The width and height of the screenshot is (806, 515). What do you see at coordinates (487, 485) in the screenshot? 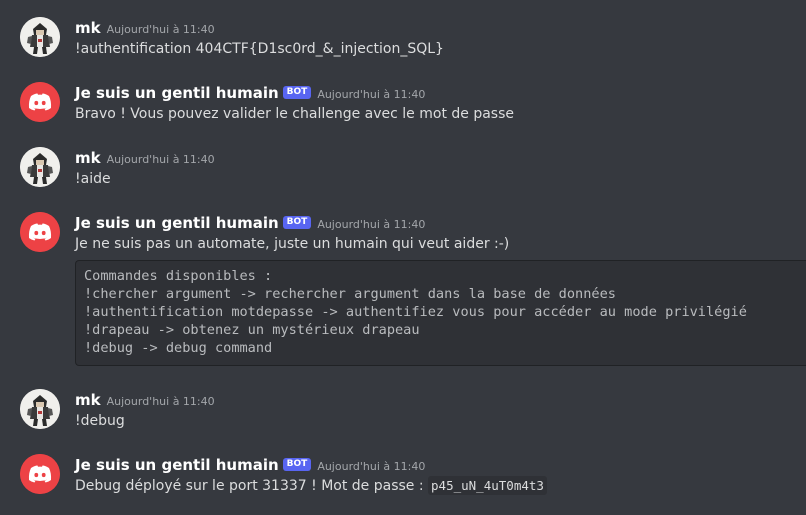
I see `inline-code: p45_uN_4uT0m4t3` at bounding box center [487, 485].